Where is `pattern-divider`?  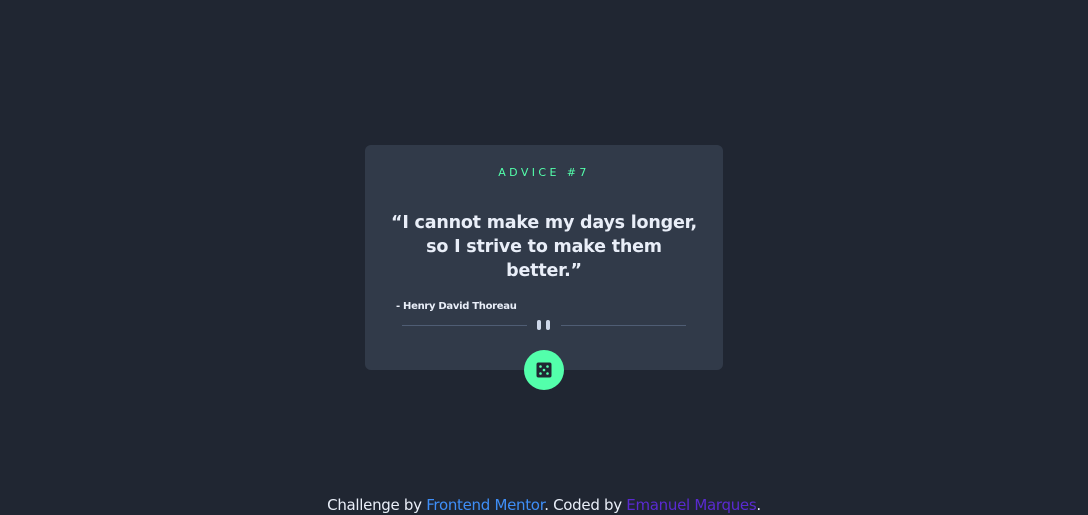
pattern-divider is located at coordinates (544, 326).